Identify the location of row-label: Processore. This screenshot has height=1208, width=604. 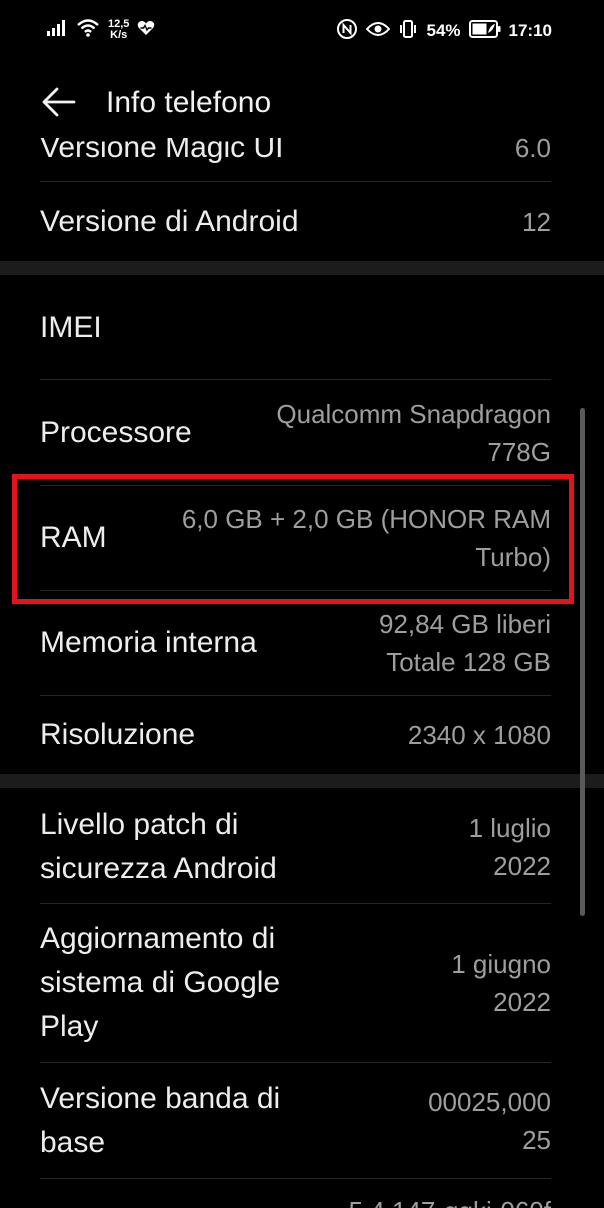
(116, 432).